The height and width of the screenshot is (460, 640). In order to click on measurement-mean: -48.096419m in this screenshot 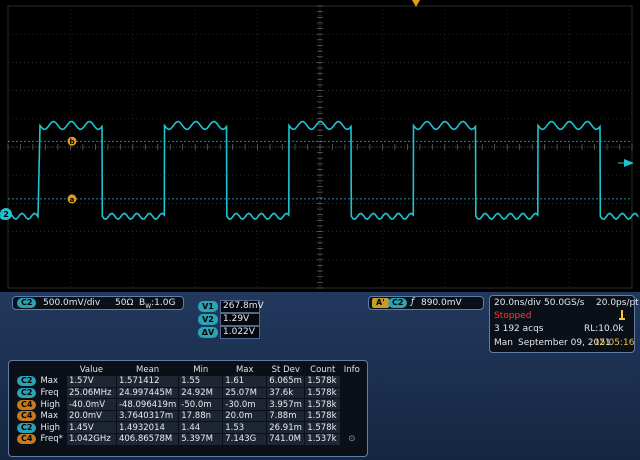, I will do `click(147, 404)`.